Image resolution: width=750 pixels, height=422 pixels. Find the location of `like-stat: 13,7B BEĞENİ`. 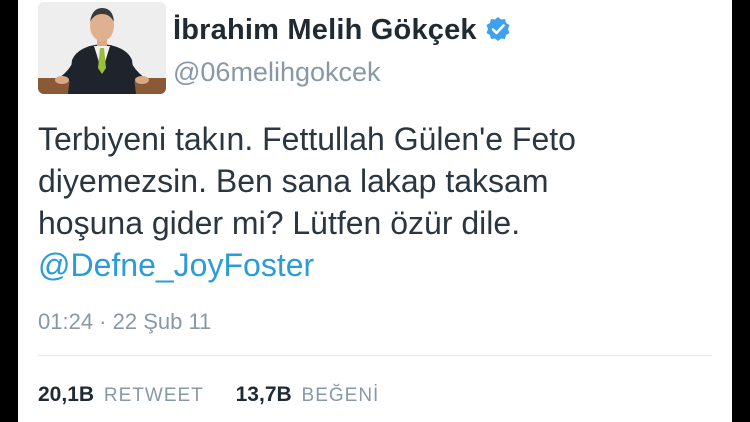

like-stat: 13,7B BEĞENİ is located at coordinates (308, 395).